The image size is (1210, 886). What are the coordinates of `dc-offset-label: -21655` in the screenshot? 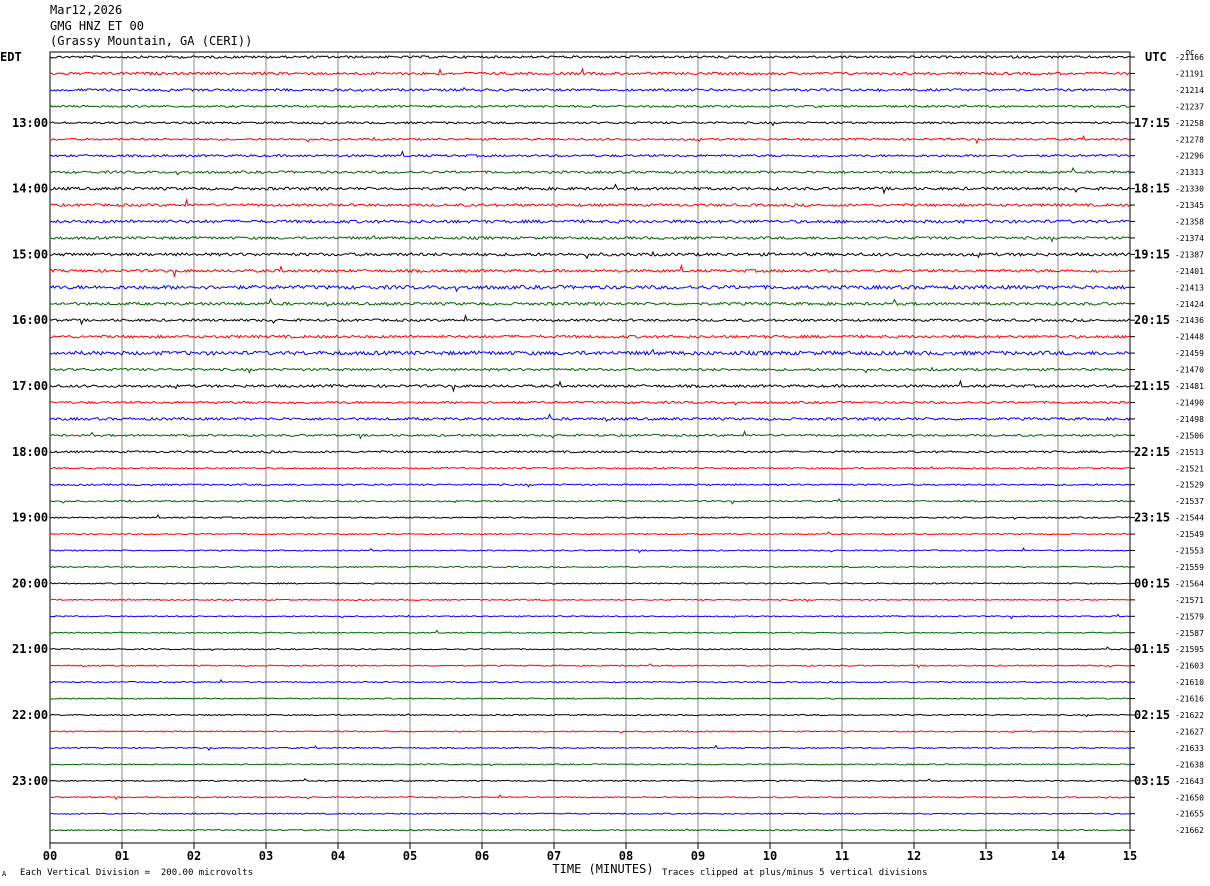 It's located at (1189, 814).